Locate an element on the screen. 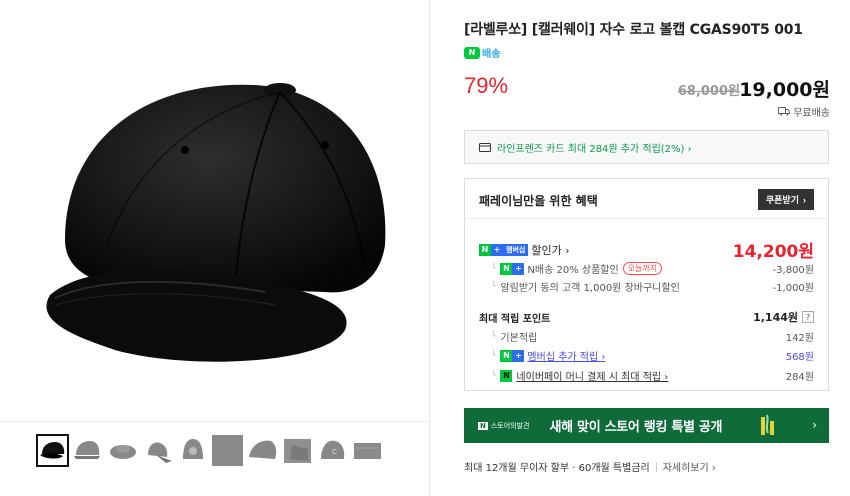 Image resolution: width=850 pixels, height=496 pixels. coupon-button-label: 쿠폰받기 is located at coordinates (782, 200).